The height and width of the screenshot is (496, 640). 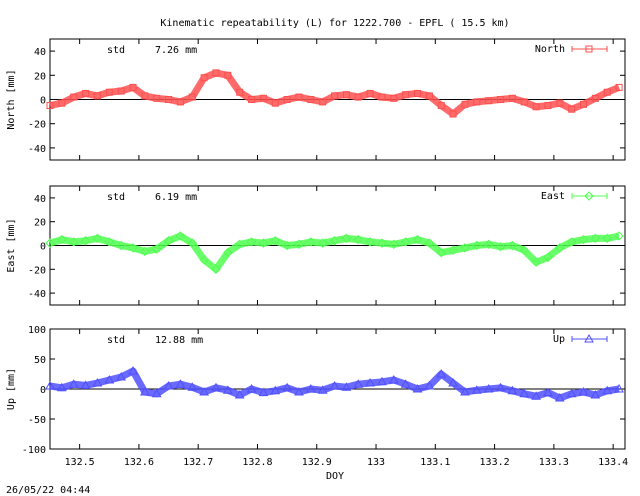 I want to click on y-axis-label: East [mm], so click(x=11, y=245).